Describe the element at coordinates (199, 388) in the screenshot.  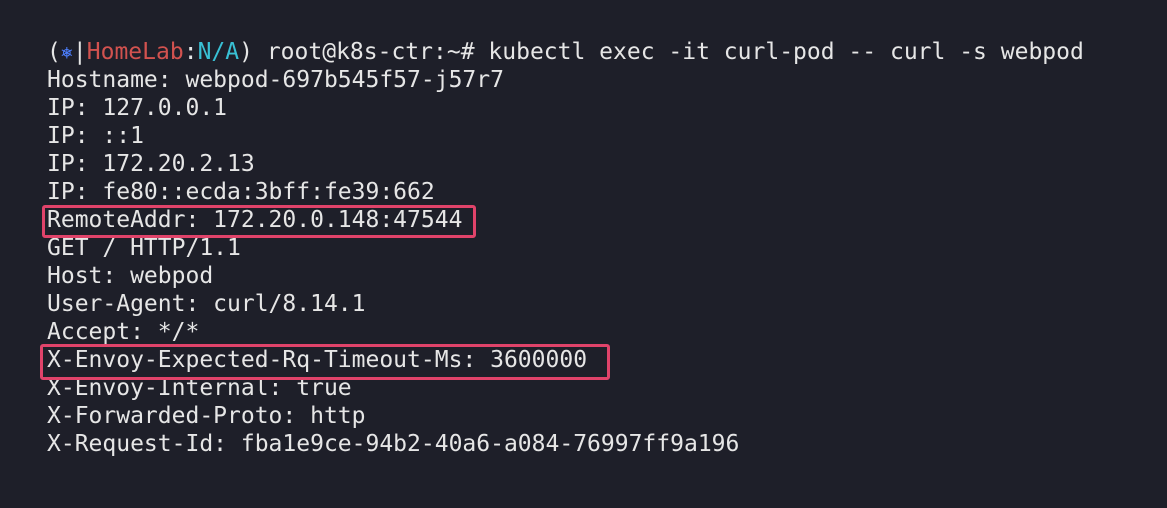
I see `output-line-envoy-internal: X-Envoy-Internal: true` at that location.